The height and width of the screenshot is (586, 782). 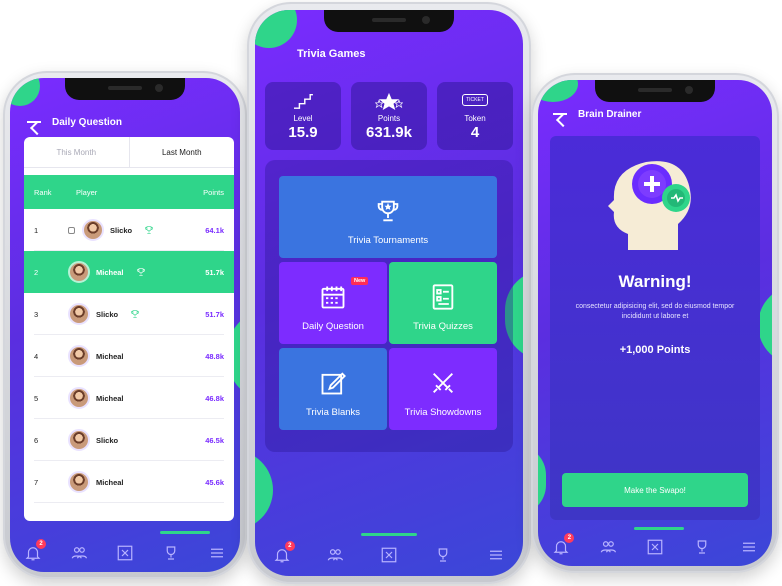 I want to click on page-title: Brain Drainer, so click(x=610, y=114).